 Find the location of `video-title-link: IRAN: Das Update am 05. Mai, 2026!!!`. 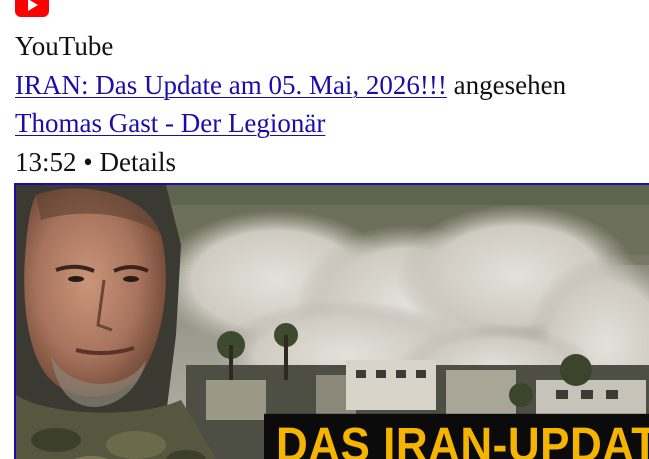

video-title-link: IRAN: Das Update am 05. Mai, 2026!!! is located at coordinates (231, 85).